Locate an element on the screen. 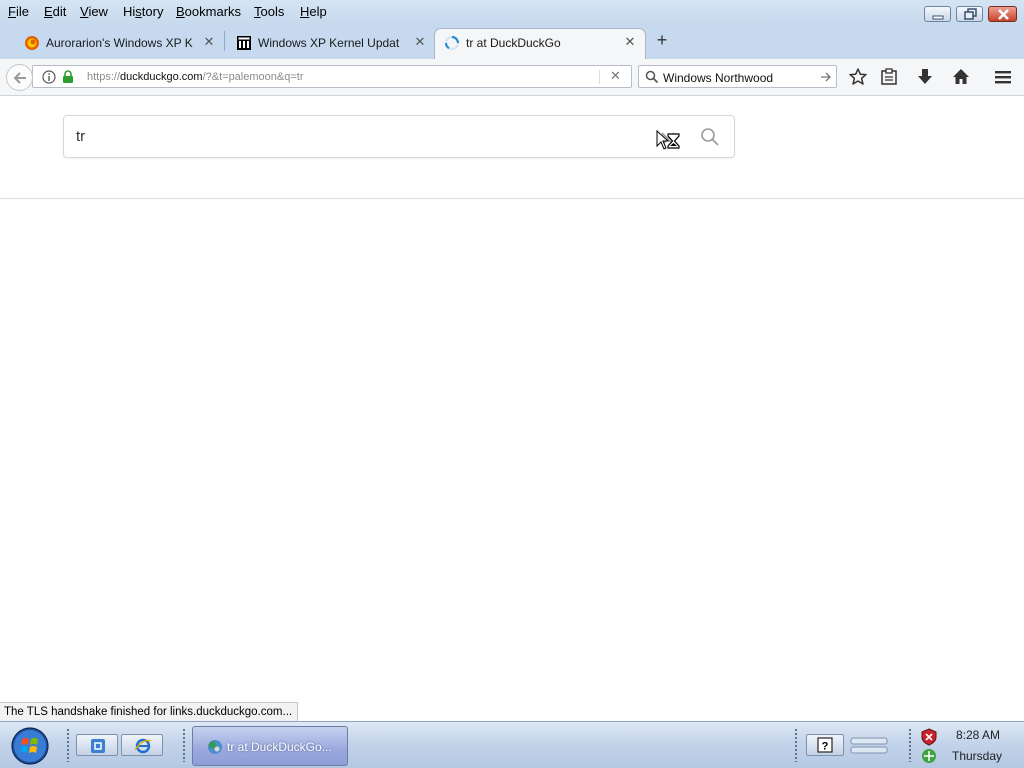 The image size is (1024, 768). help-icon: ? is located at coordinates (825, 745).